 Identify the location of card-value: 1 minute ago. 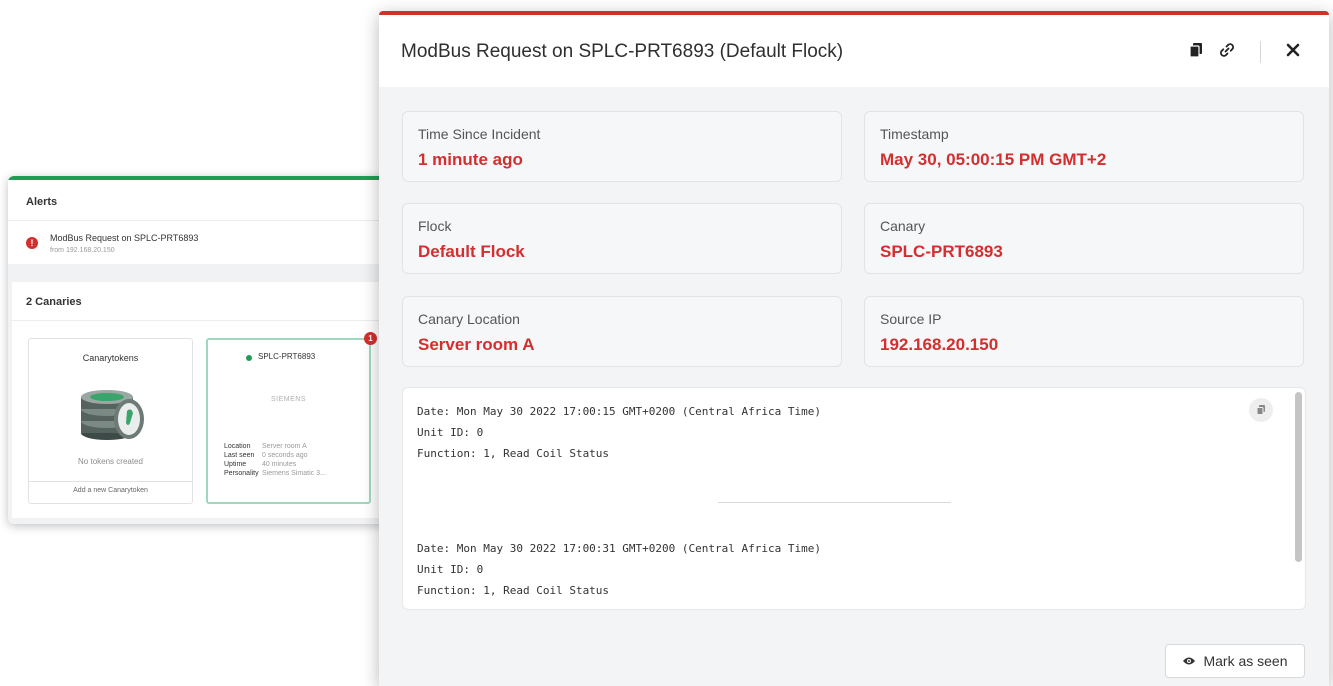
(470, 159).